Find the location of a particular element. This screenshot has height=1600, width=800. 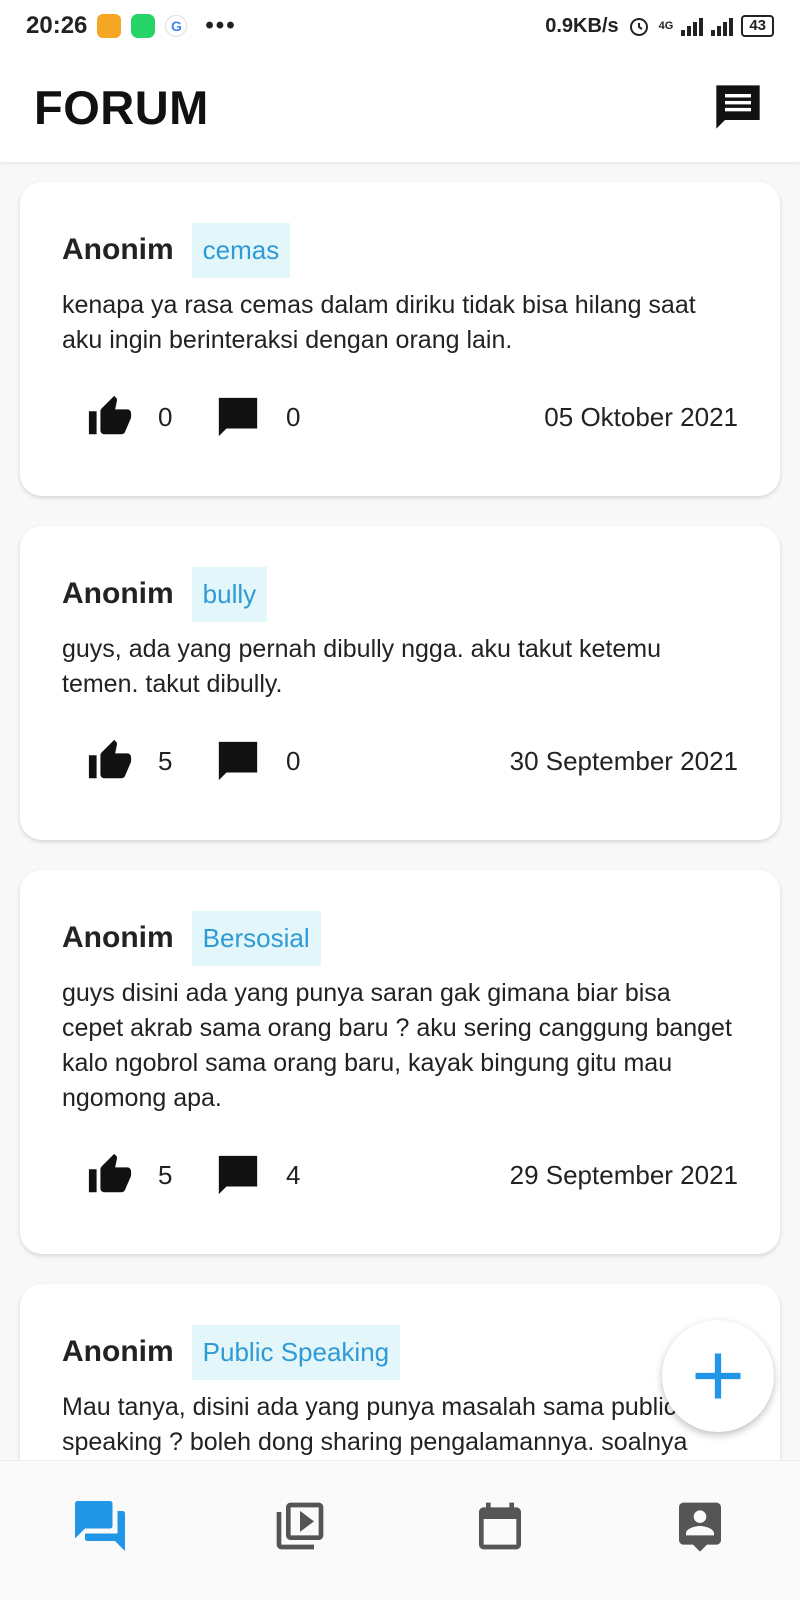

post-tag: bully is located at coordinates (229, 594).